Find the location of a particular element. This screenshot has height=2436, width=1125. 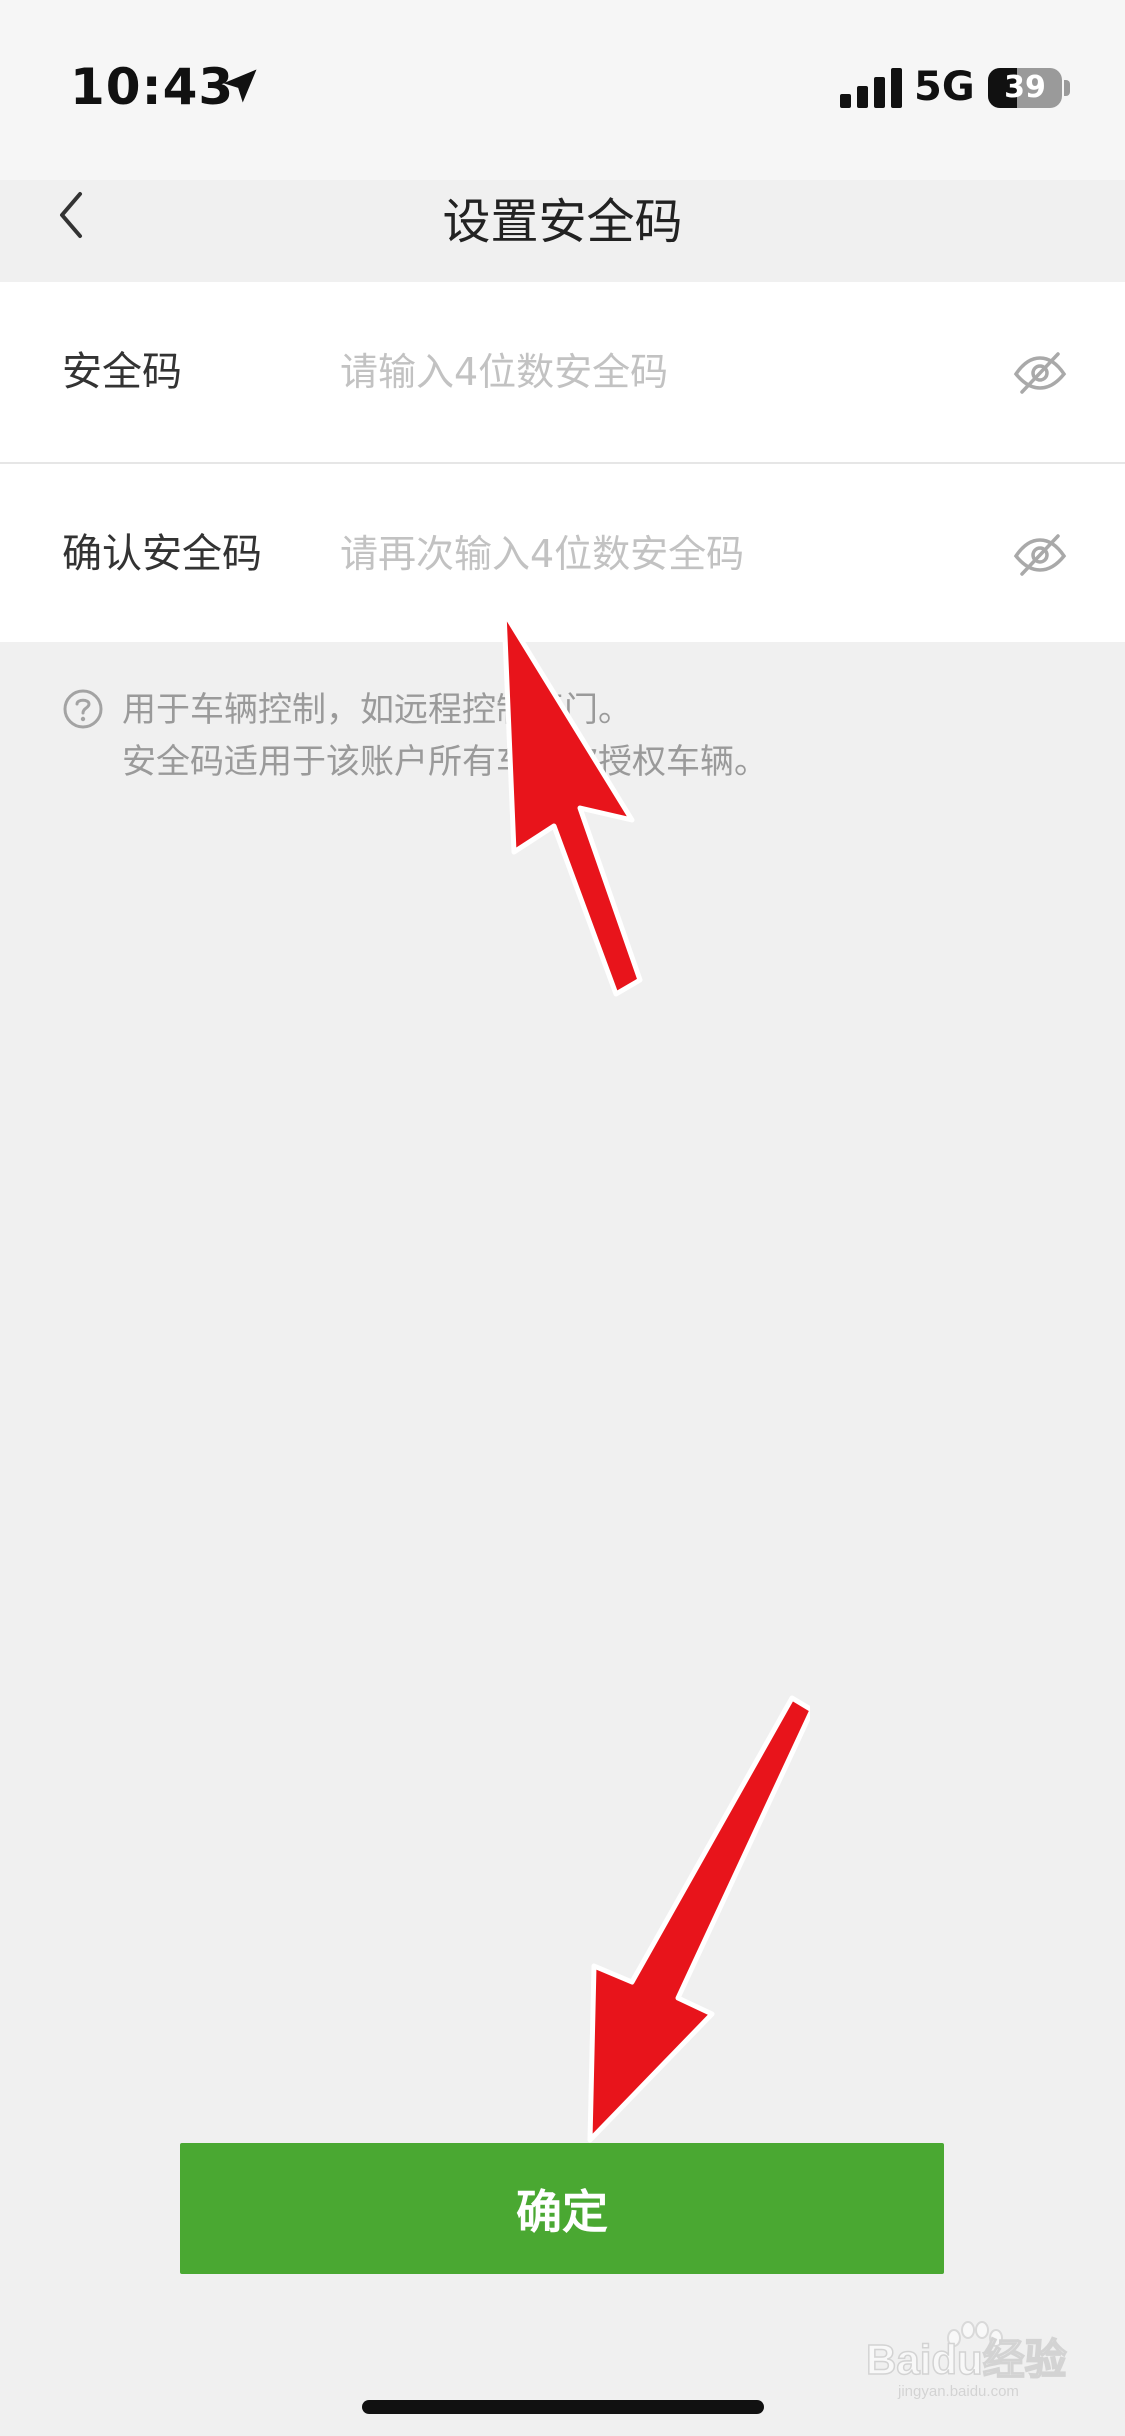

security-code-row: 安全码 is located at coordinates (562, 372).